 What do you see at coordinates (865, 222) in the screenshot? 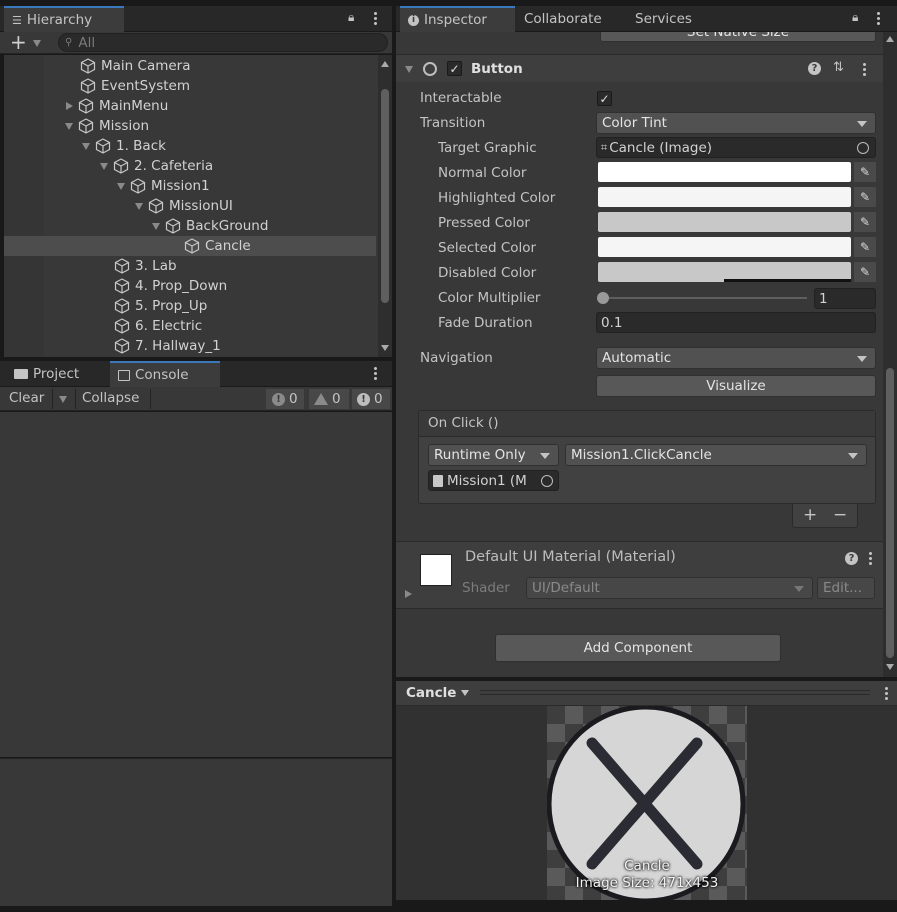
I see `pressed-eyedropper-icon: ✎` at bounding box center [865, 222].